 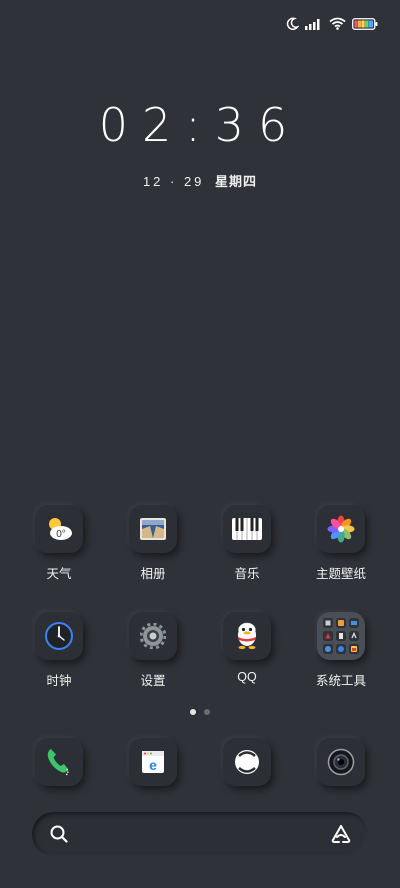 I want to click on app-clock: 时钟, so click(x=59, y=650).